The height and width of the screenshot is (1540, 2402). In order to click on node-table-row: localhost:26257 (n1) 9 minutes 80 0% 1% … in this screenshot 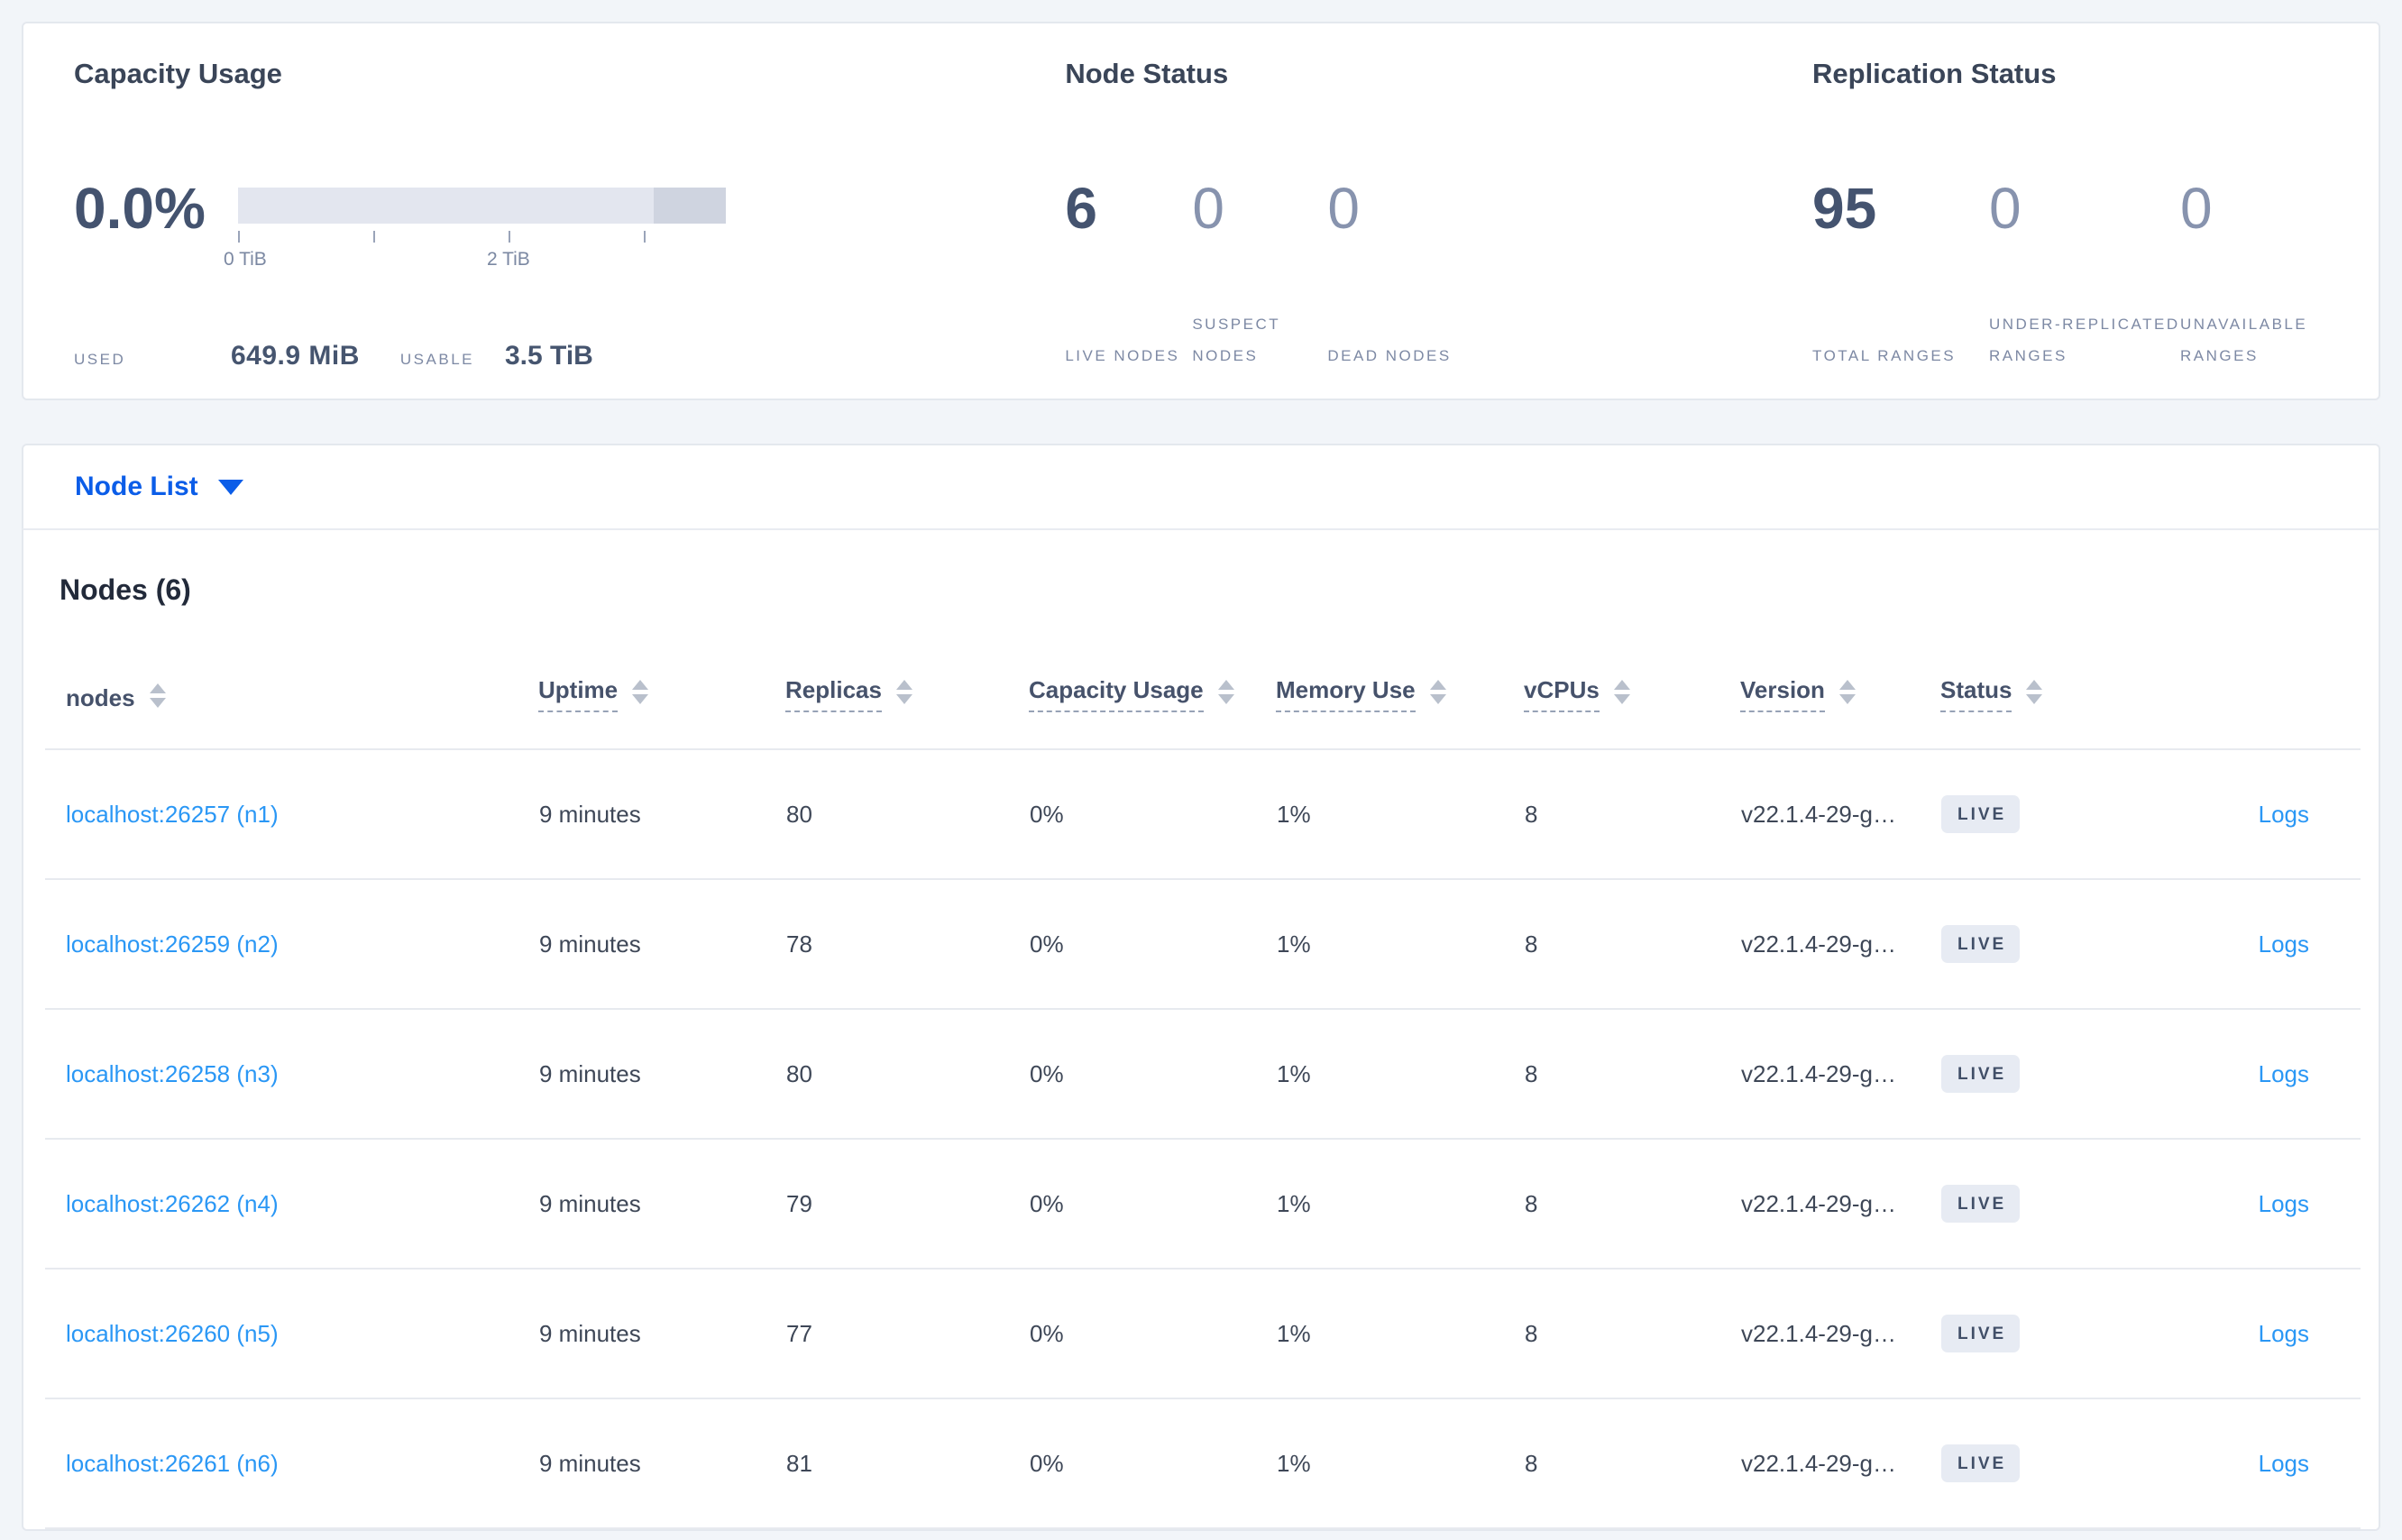, I will do `click(1203, 814)`.